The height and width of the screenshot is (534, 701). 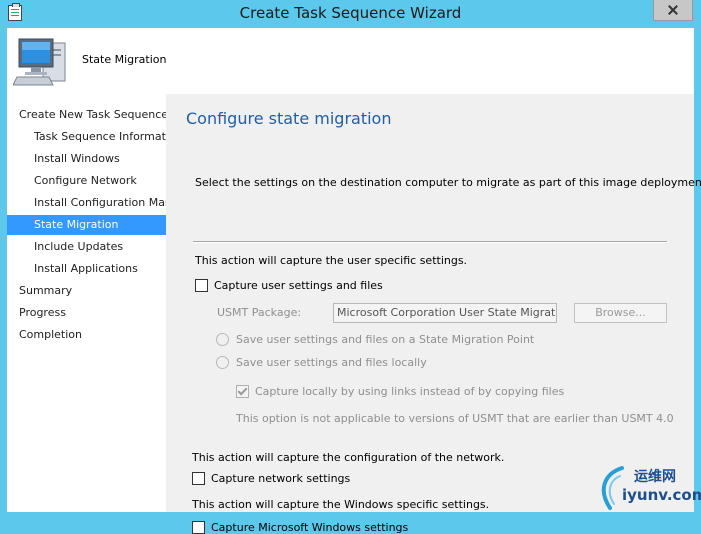 What do you see at coordinates (222, 362) in the screenshot?
I see `save-locally-radio` at bounding box center [222, 362].